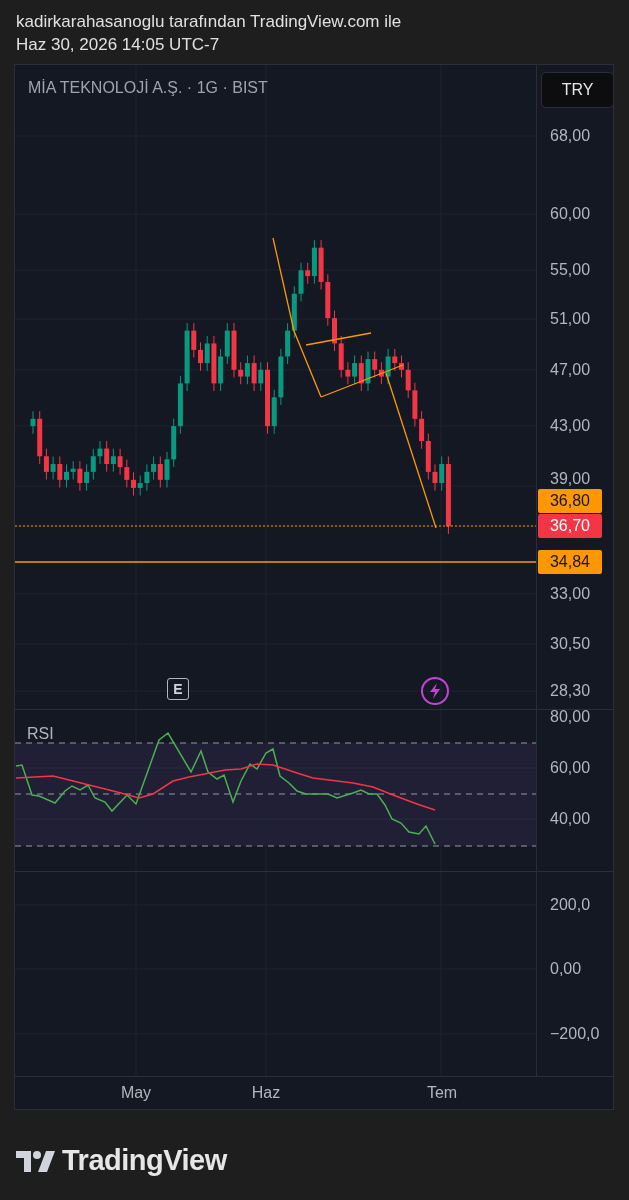  I want to click on oscillator-axis-label: 0,00, so click(566, 969).